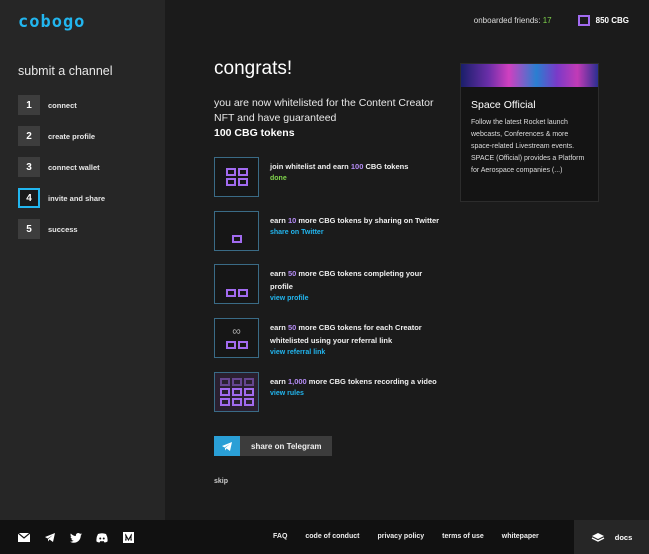 The width and height of the screenshot is (649, 554). I want to click on step-number: 1, so click(29, 105).